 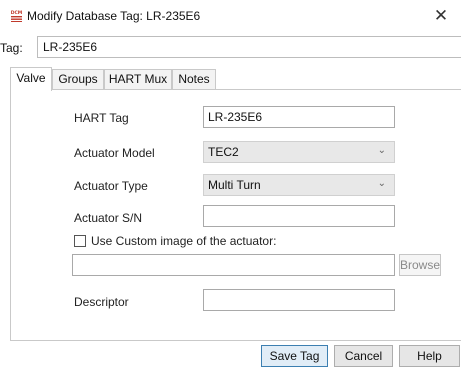 What do you see at coordinates (299, 152) in the screenshot?
I see `actuator-model-select: TEC2 ⌄` at bounding box center [299, 152].